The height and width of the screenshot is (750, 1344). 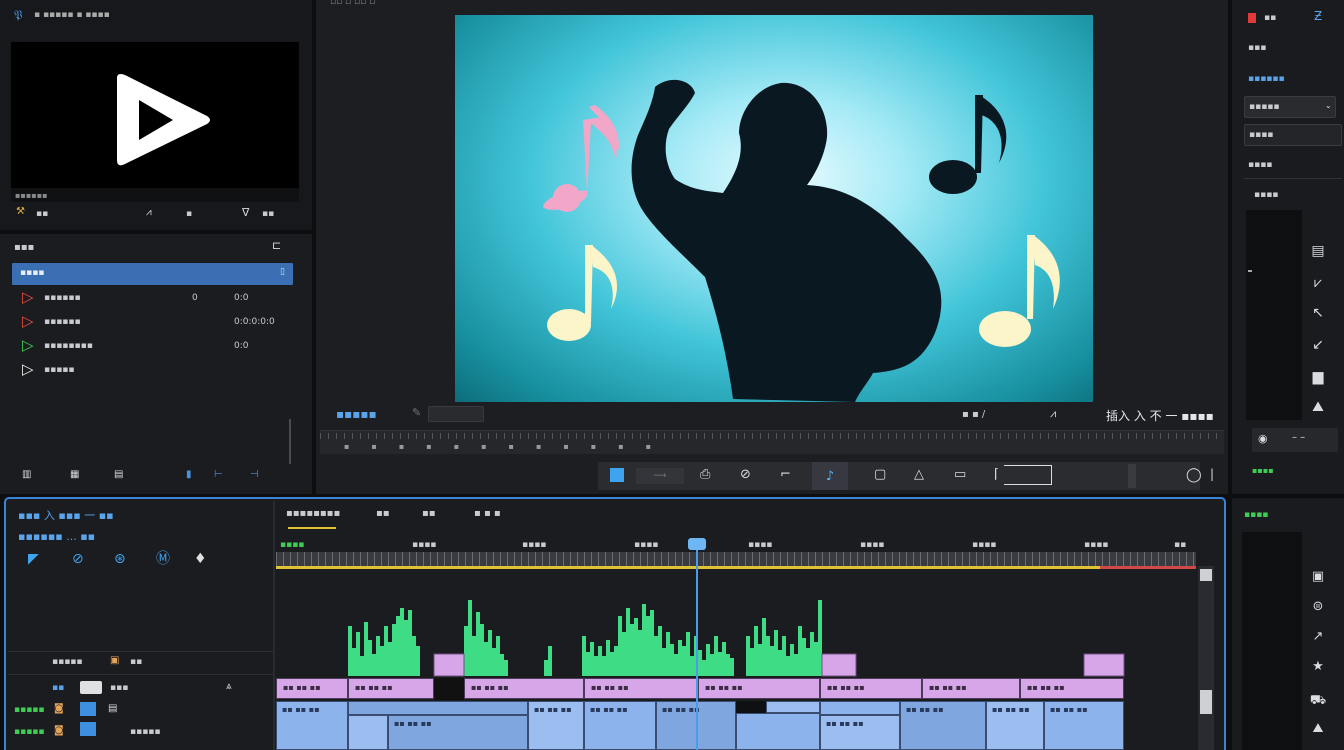 What do you see at coordinates (282, 272) in the screenshot?
I see `sort-icon: ▯` at bounding box center [282, 272].